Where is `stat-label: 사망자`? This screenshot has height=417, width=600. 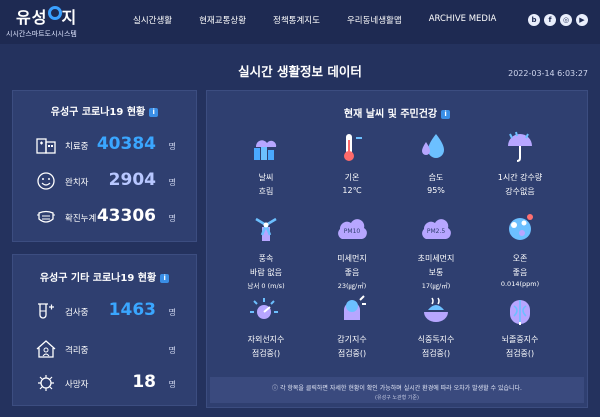 stat-label: 사망자 is located at coordinates (77, 385).